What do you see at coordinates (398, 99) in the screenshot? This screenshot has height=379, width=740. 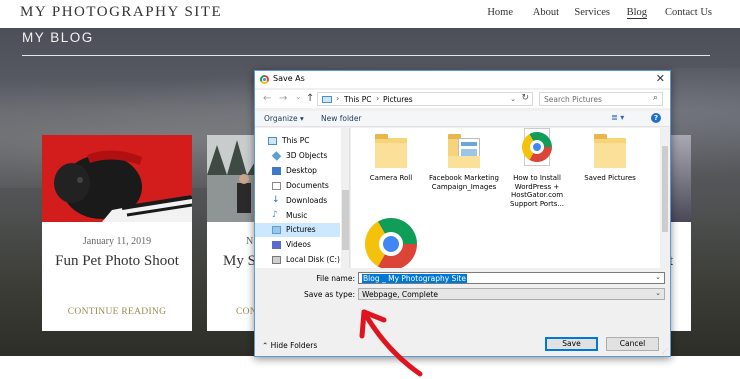 I see `breadcrumb-pictures: Pictures` at bounding box center [398, 99].